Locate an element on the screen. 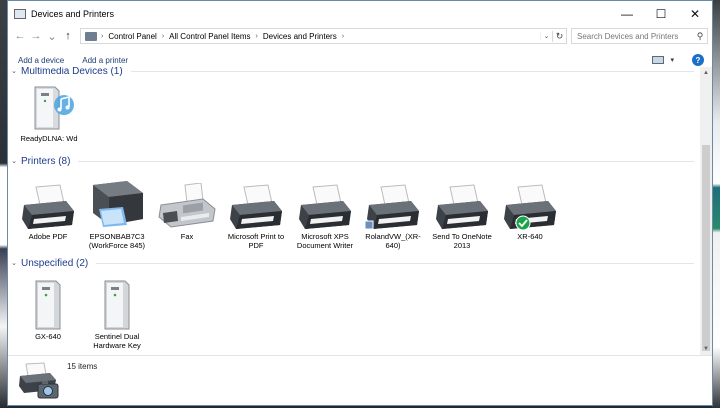  breadcrumb-all-items: All Control Panel Items is located at coordinates (209, 36).